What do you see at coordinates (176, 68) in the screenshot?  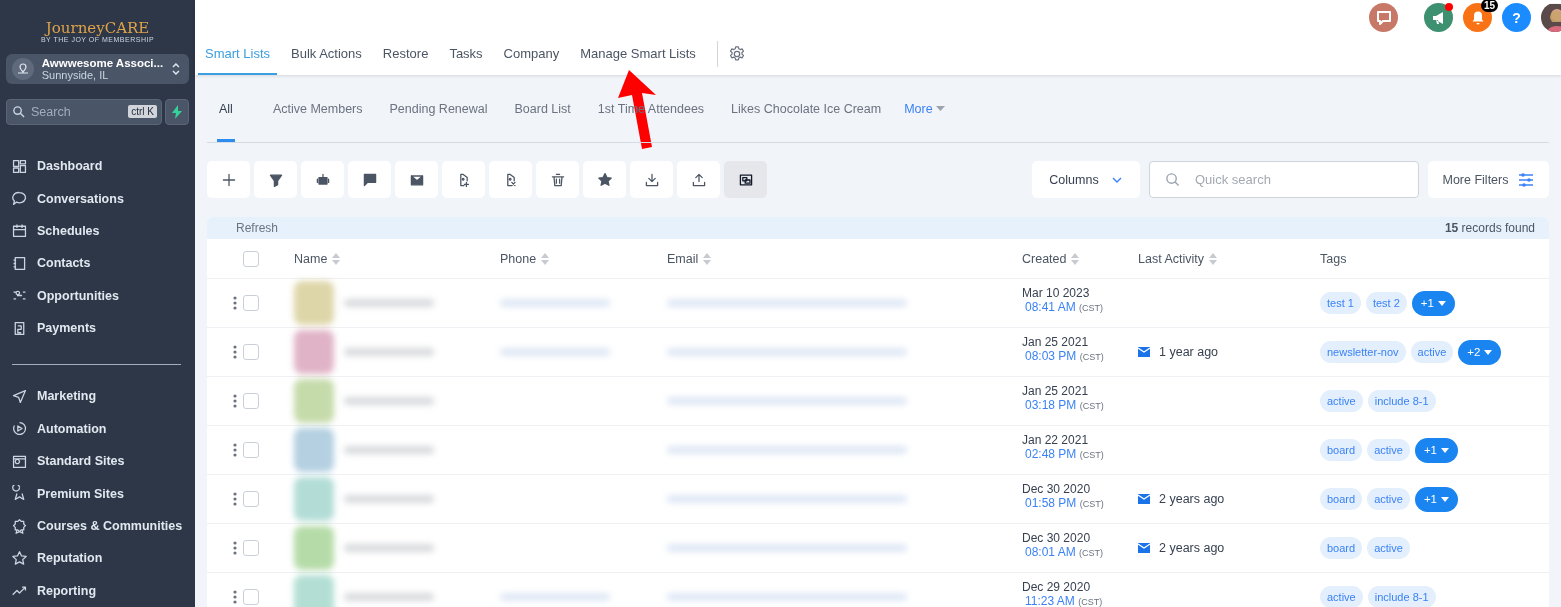 I see `chevron-up-down-icon` at bounding box center [176, 68].